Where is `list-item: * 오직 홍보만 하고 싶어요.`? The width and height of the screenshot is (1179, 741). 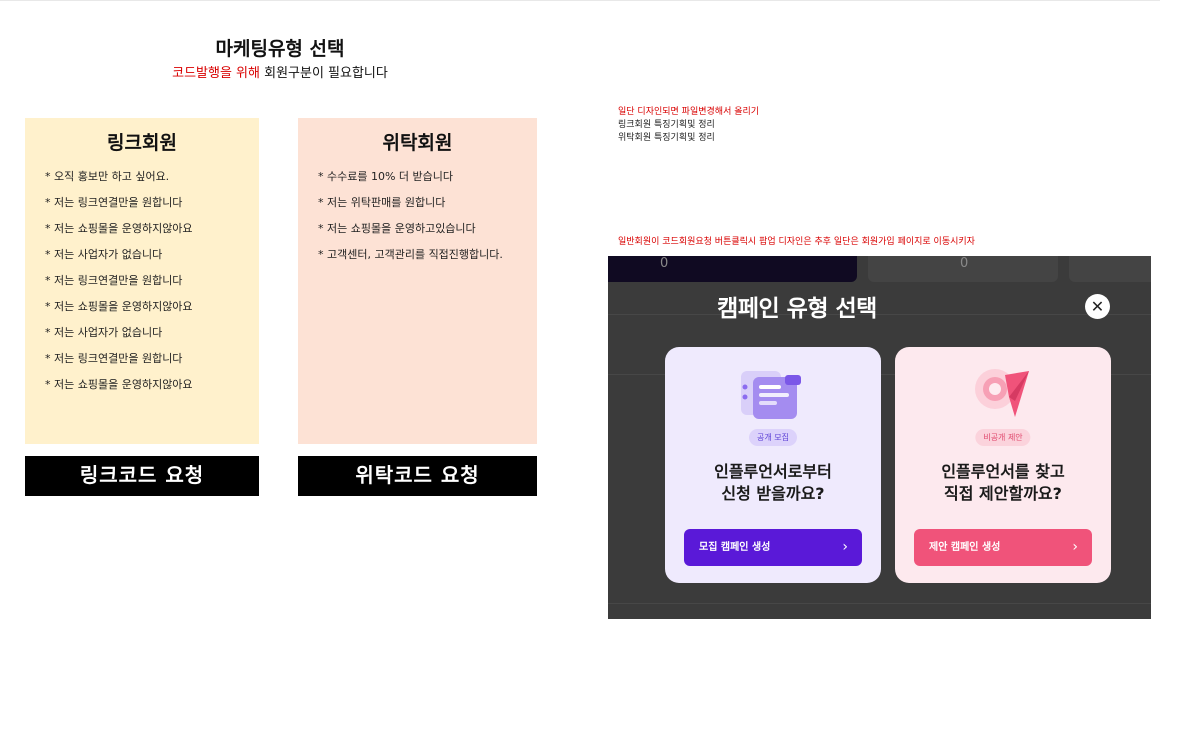
list-item: * 오직 홍보만 하고 싶어요. is located at coordinates (107, 176).